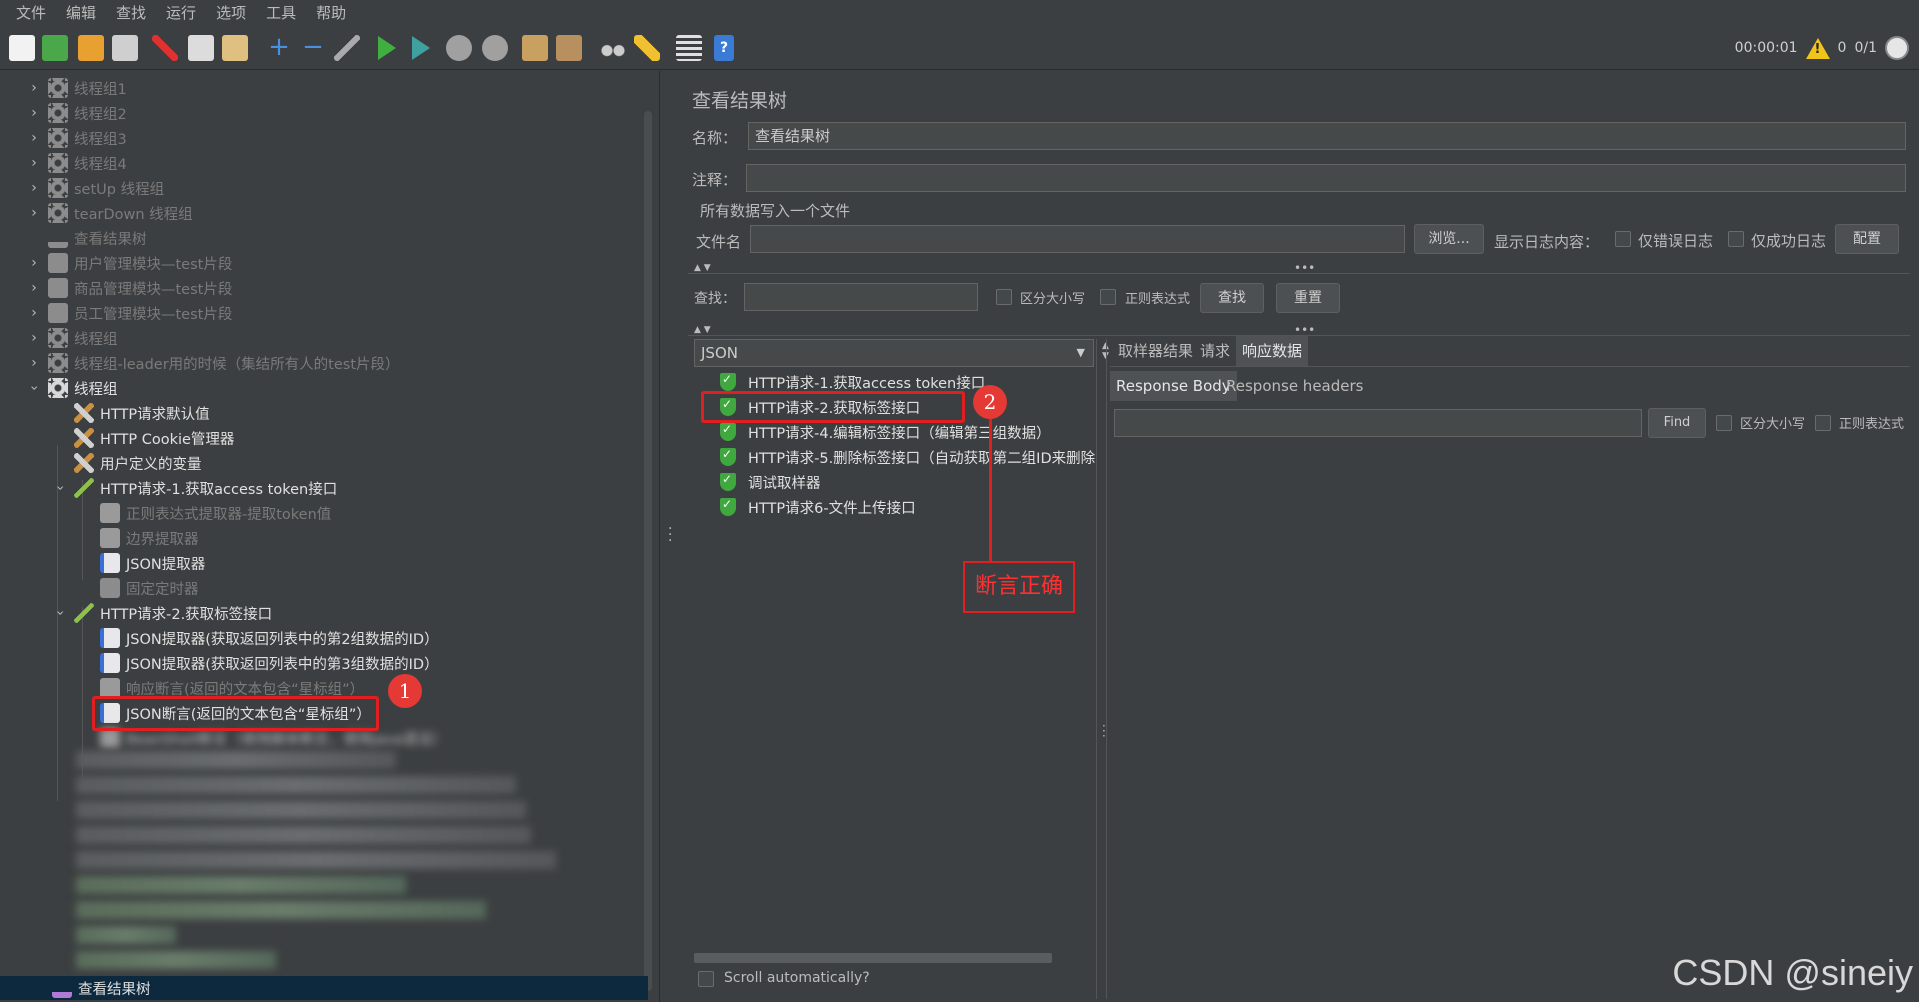 This screenshot has width=1919, height=1002. I want to click on result-item: HTTP请求-5.删除标签接口（自动获取第二组ID来删除, so click(919, 457).